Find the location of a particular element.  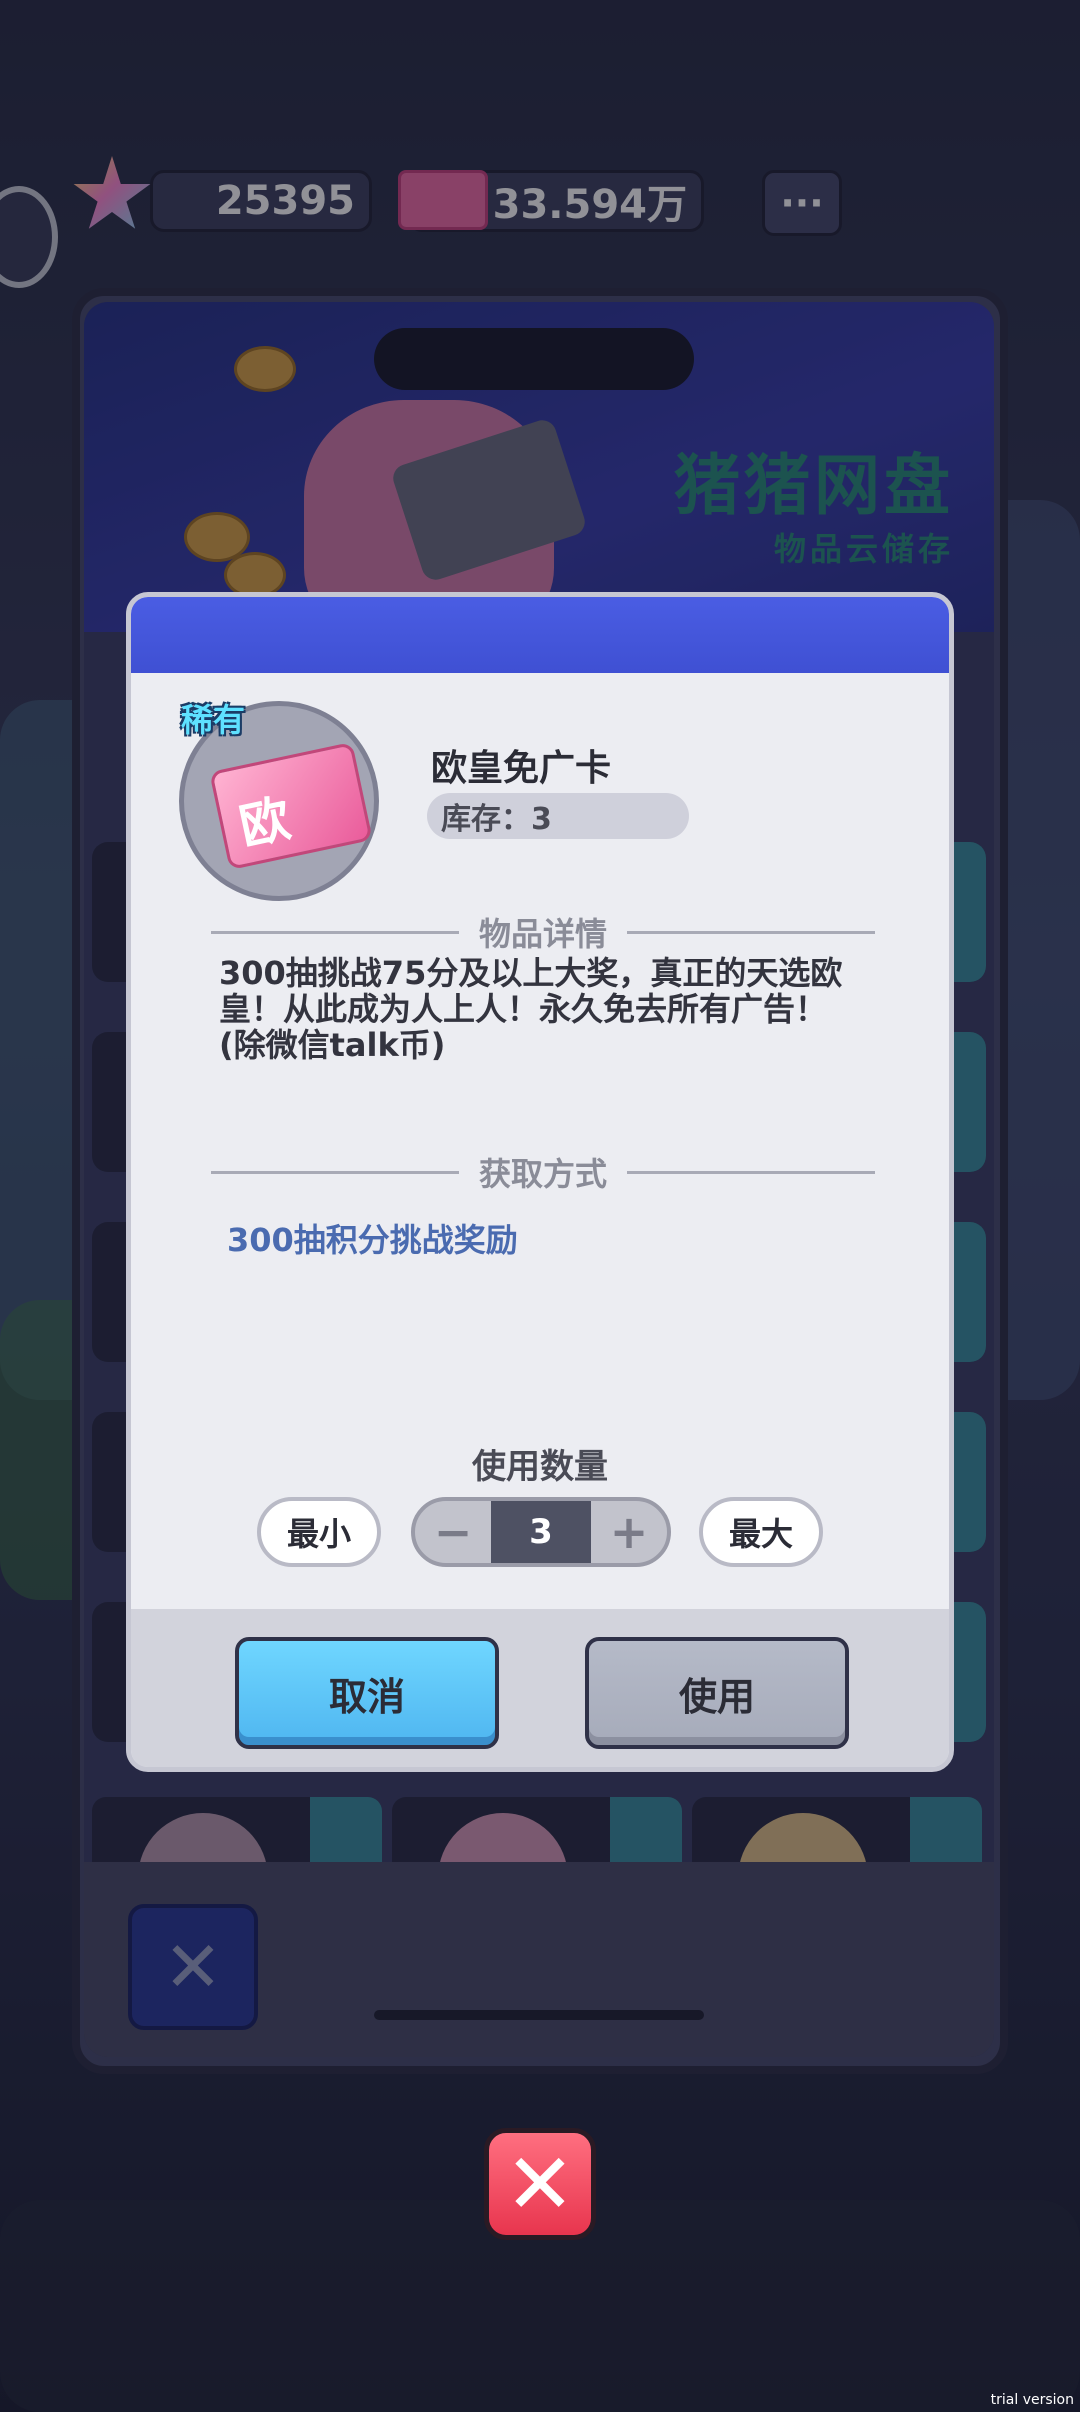

use-button: 使用 is located at coordinates (717, 1693).